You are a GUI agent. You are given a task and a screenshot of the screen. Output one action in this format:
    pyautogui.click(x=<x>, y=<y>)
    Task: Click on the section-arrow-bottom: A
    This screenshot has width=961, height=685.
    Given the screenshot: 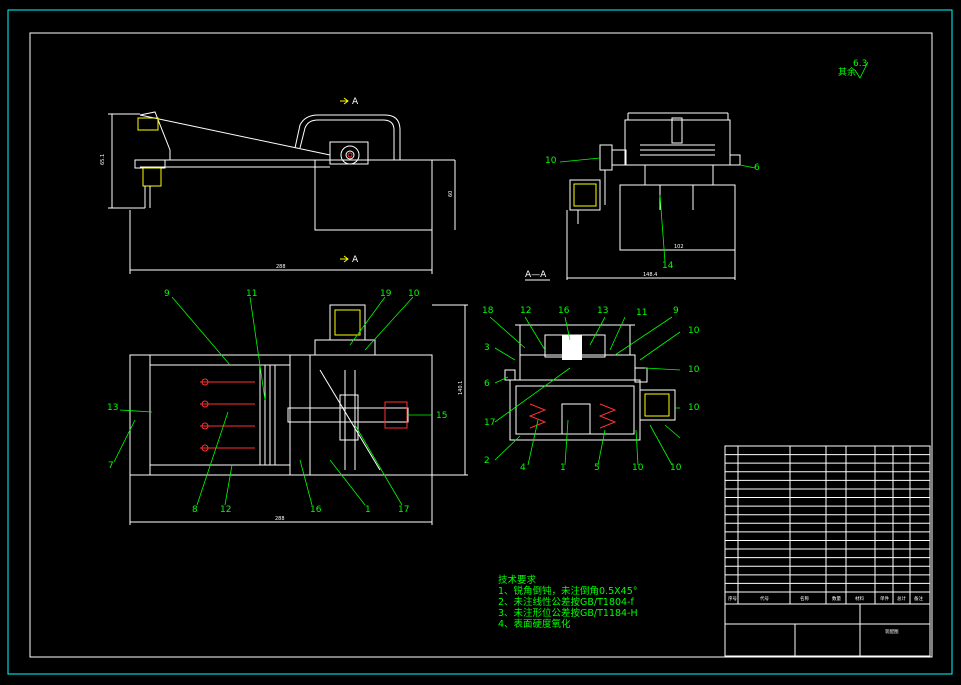 What is the action you would take?
    pyautogui.click(x=355, y=260)
    